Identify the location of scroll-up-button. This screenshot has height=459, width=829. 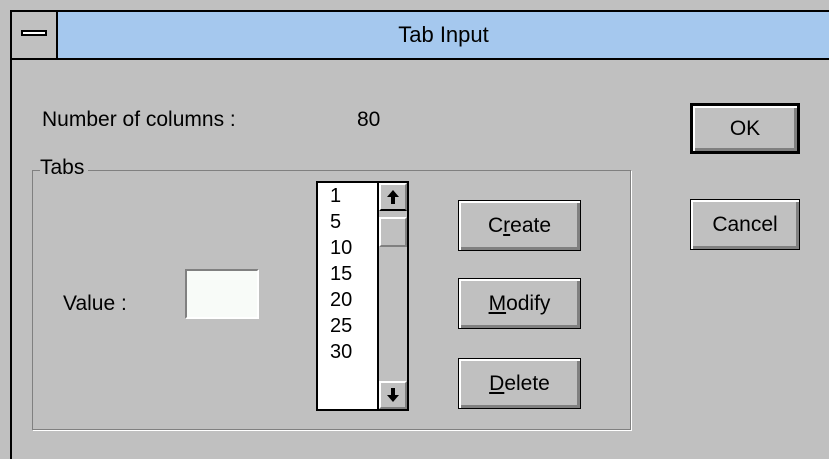
(393, 197).